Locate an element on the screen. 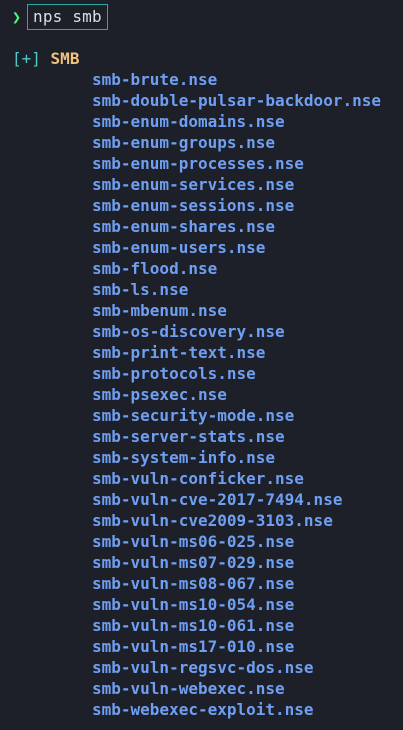 This screenshot has height=730, width=403. script-item: smb-vuln-cve2009-3103.nse is located at coordinates (212, 520).